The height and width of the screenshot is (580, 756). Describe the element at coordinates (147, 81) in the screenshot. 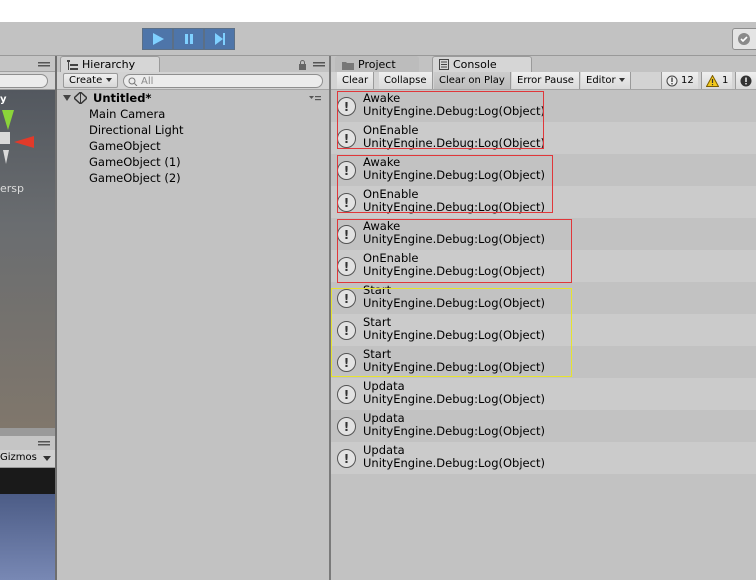

I see `search-placeholder: All` at that location.